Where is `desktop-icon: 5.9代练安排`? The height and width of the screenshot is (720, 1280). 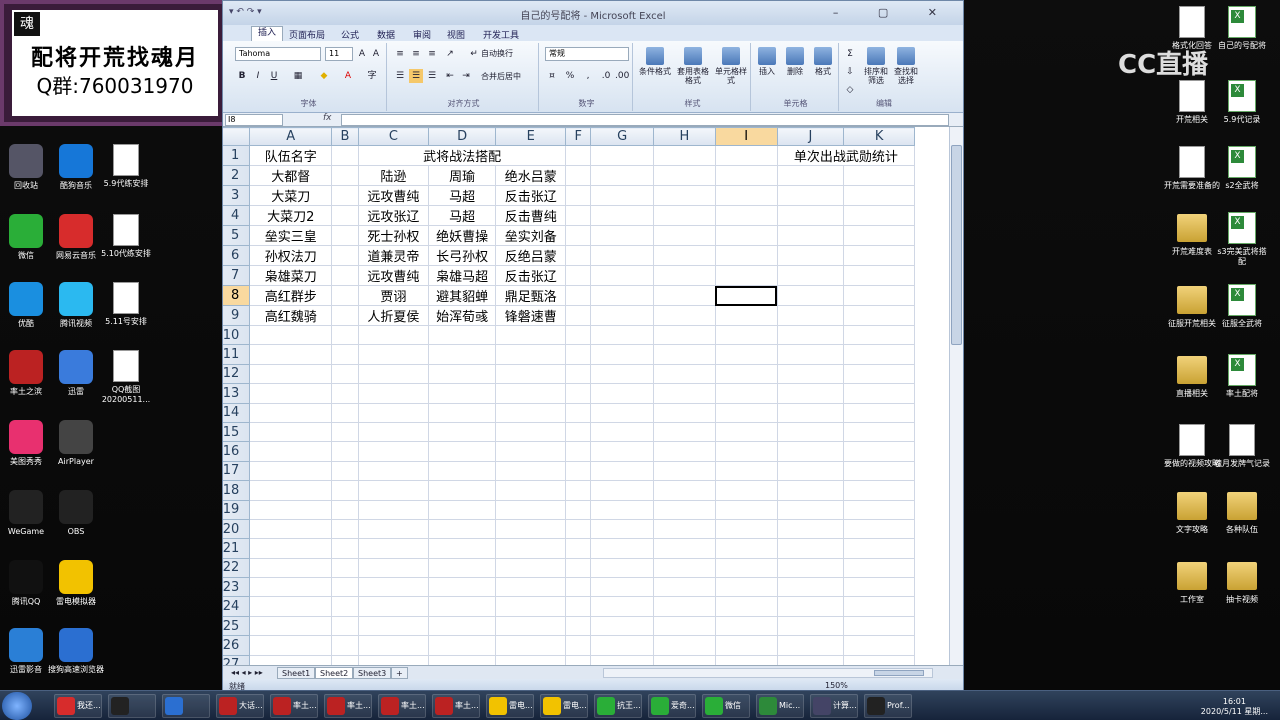 desktop-icon: 5.9代练安排 is located at coordinates (126, 166).